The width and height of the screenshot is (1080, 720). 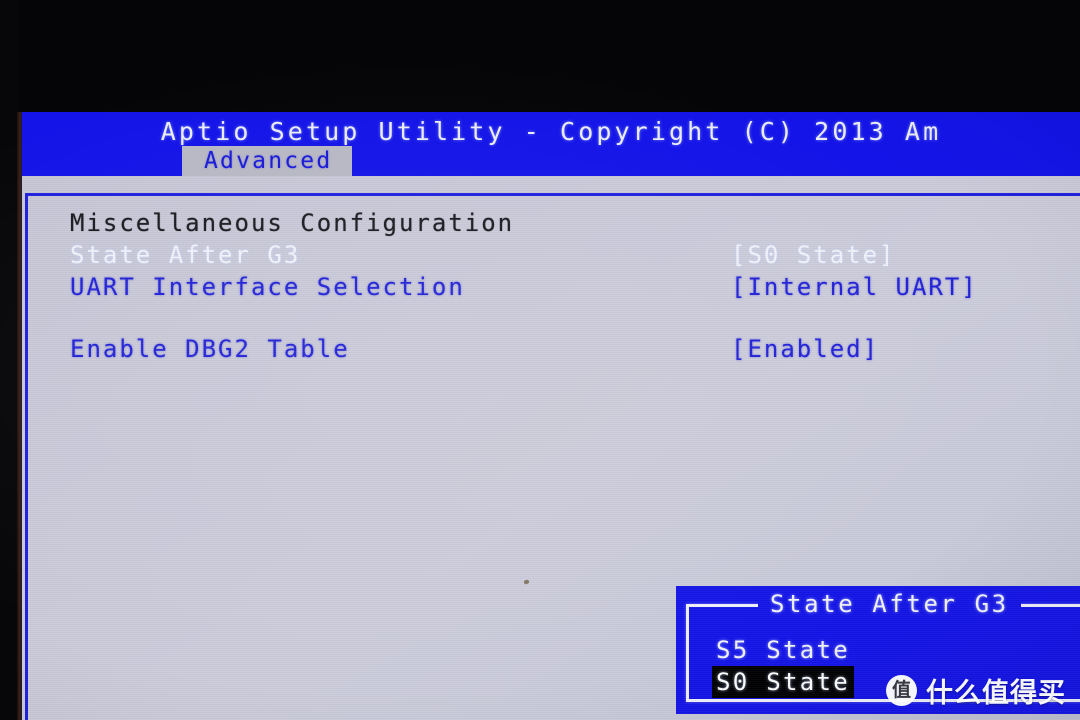 What do you see at coordinates (572, 225) in the screenshot?
I see `section-header-row: Miscellaneous Configuration` at bounding box center [572, 225].